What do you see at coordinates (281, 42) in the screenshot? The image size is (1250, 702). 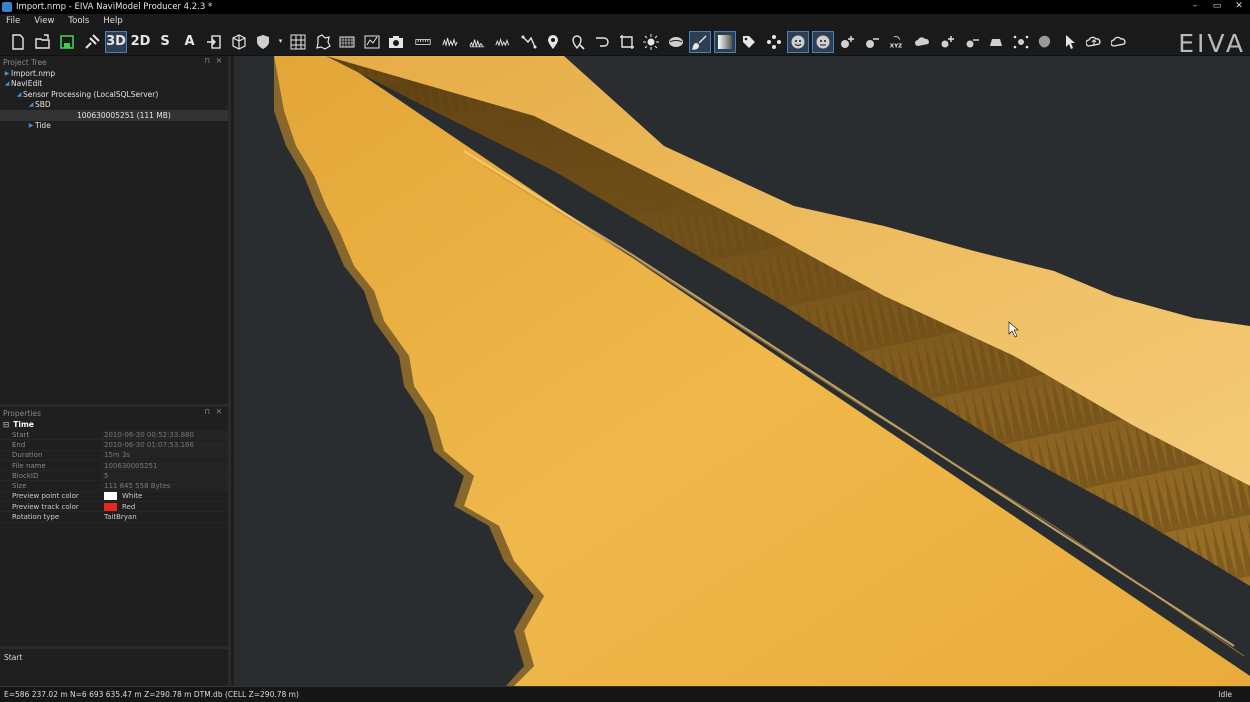 I see `dropdown-arrow-icon: ▾` at bounding box center [281, 42].